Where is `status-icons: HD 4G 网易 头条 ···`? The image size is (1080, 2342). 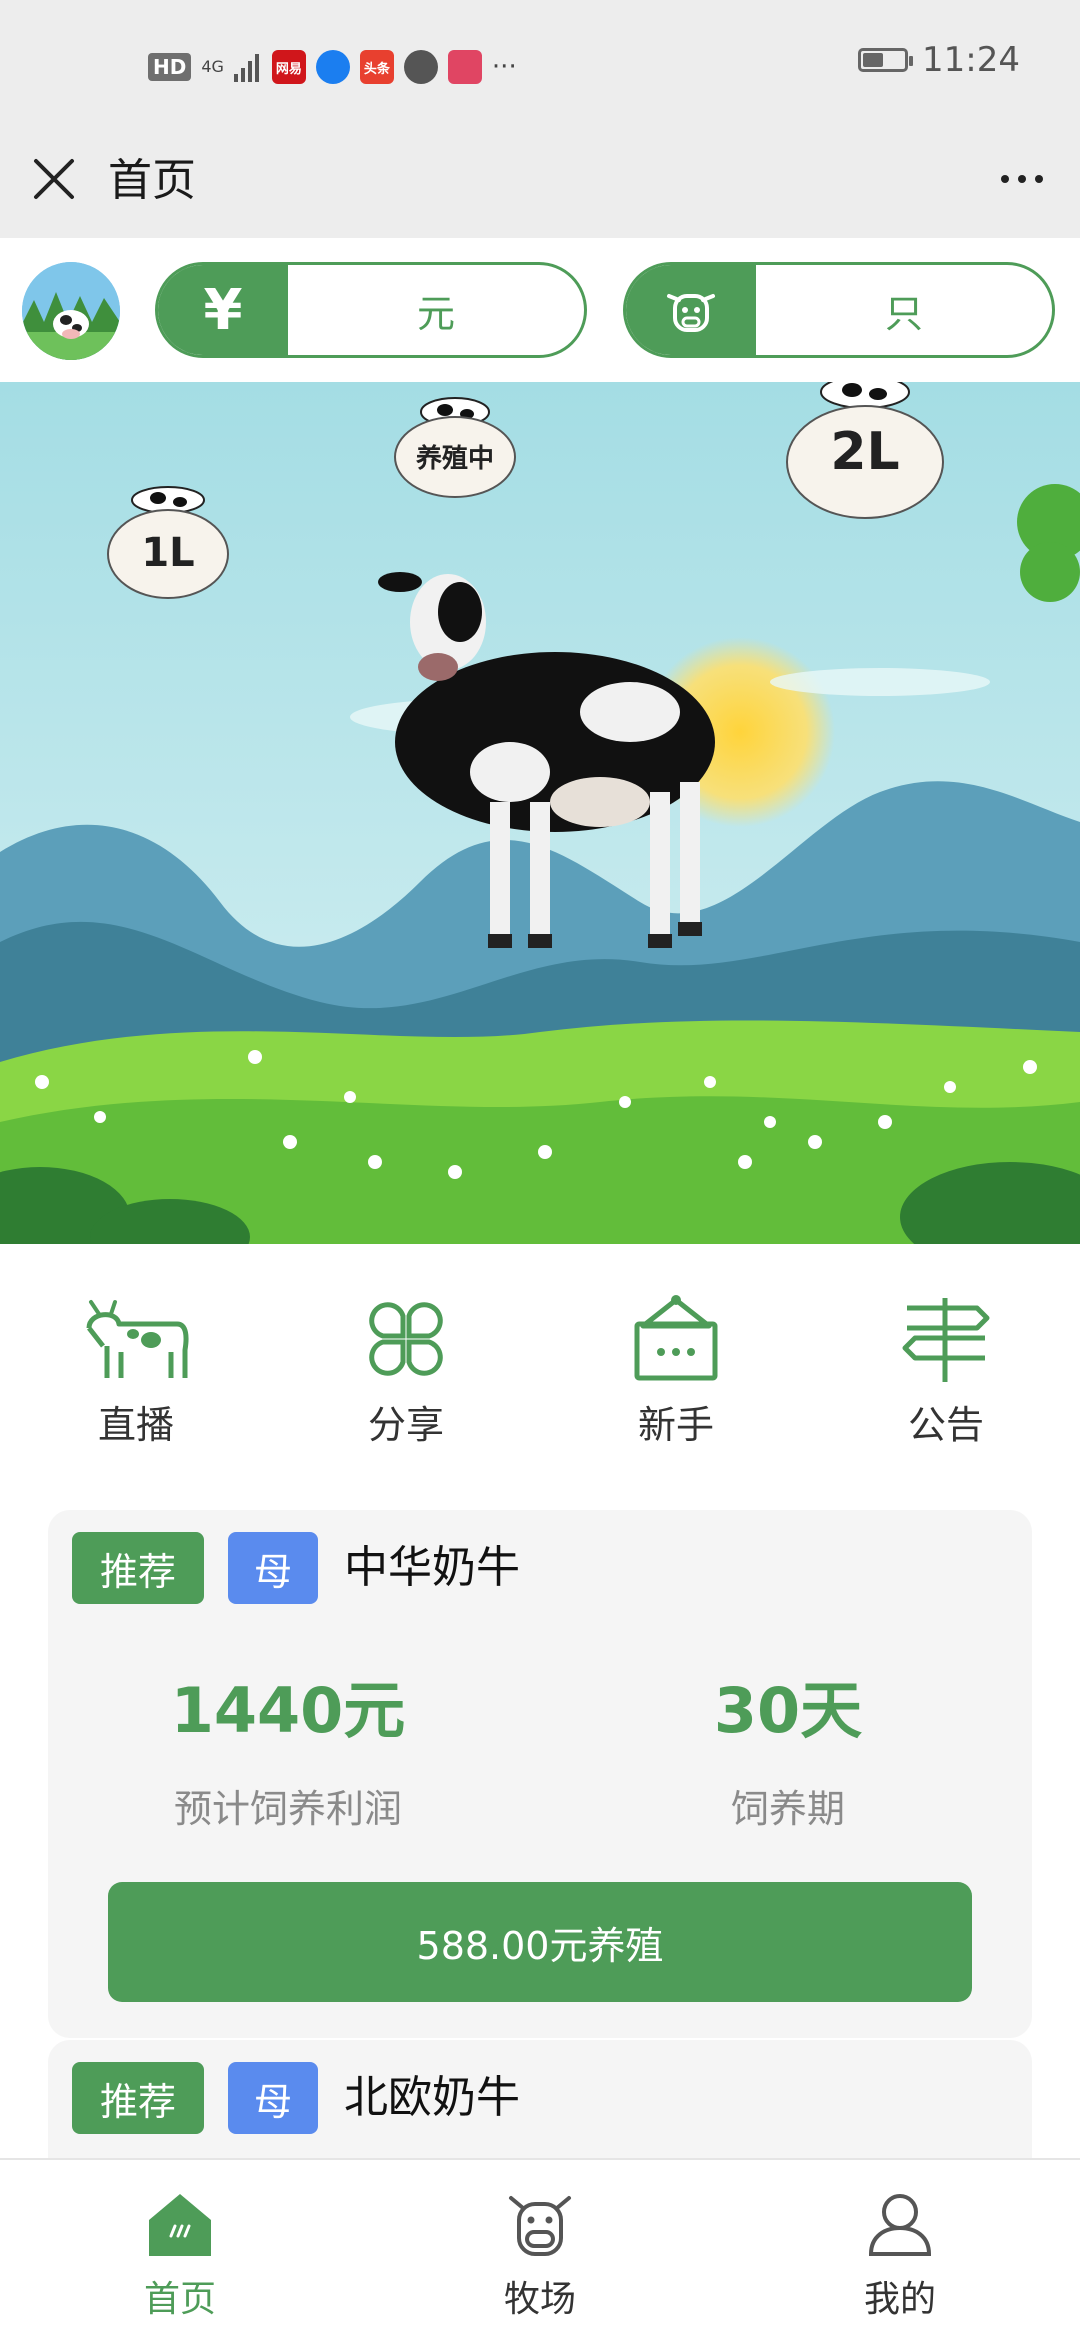 status-icons: HD 4G 网易 头条 ··· is located at coordinates (332, 67).